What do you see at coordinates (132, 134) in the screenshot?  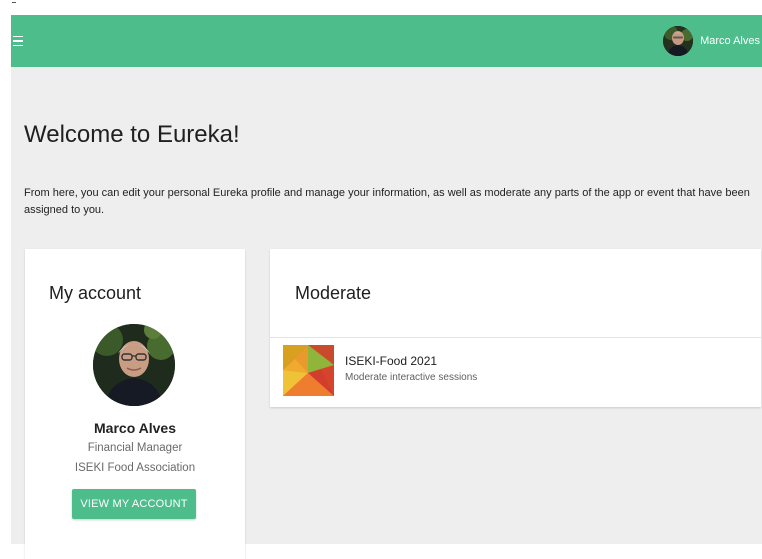 I see `page-title: Welcome to Eureka!` at bounding box center [132, 134].